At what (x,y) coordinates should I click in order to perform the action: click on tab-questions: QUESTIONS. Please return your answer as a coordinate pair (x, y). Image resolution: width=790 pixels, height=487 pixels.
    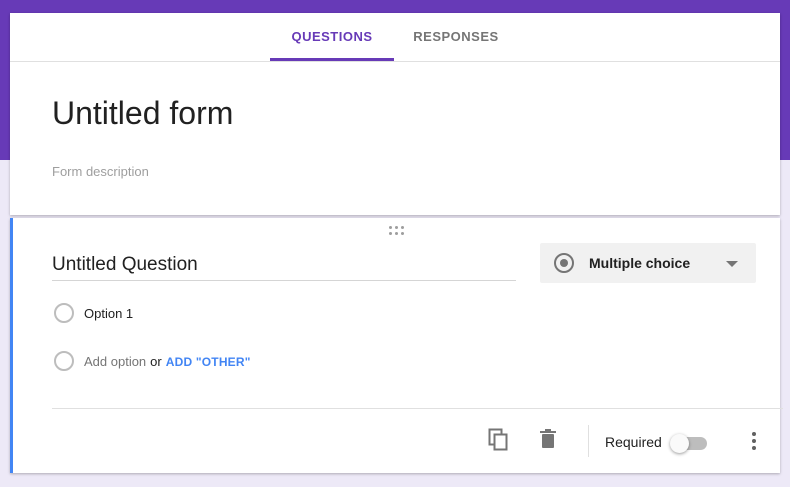
    Looking at the image, I should click on (332, 37).